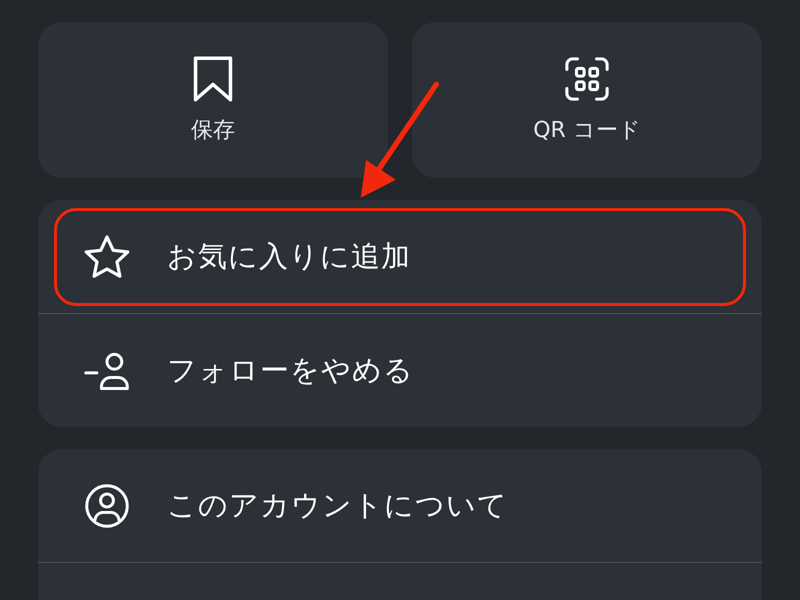  Describe the element at coordinates (400, 505) in the screenshot. I see `menu-item: このアカウントについて` at that location.